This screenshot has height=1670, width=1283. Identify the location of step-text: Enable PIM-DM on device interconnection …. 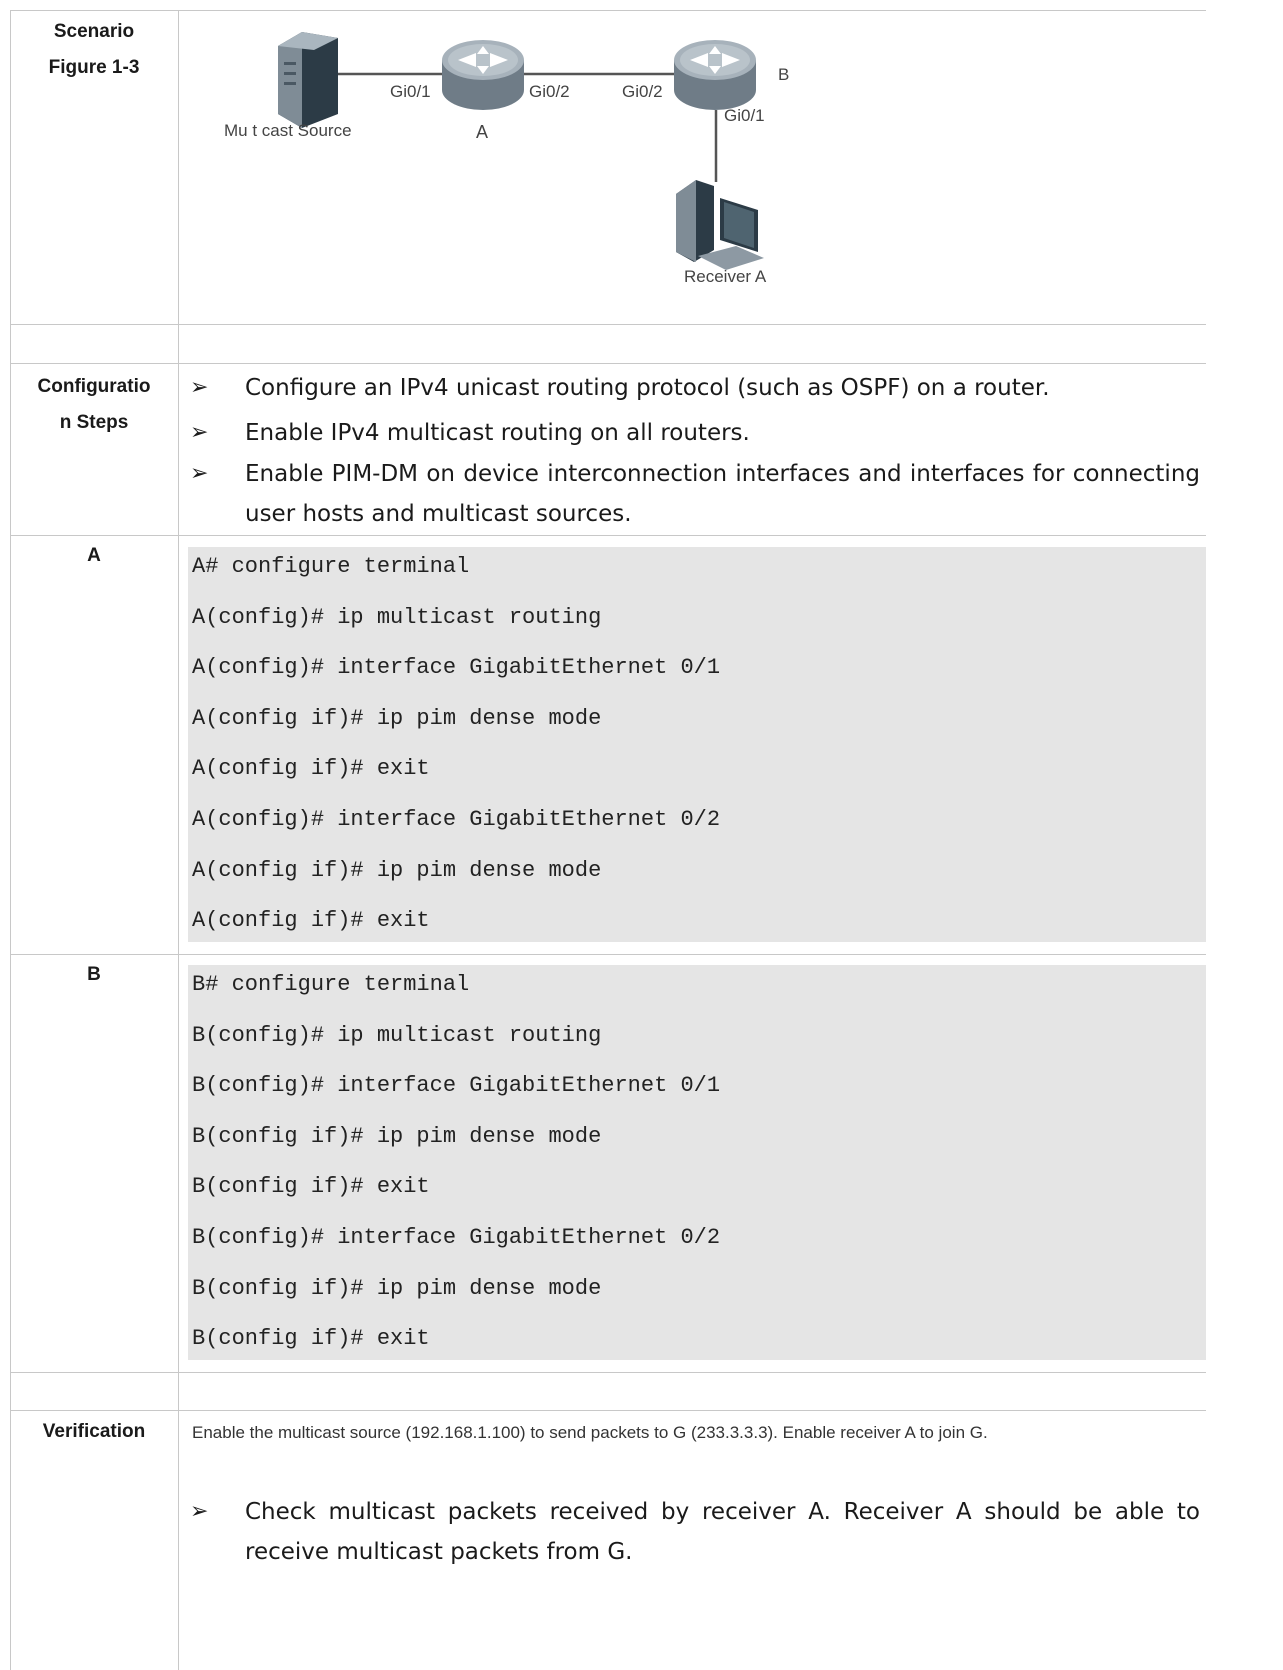
(722, 494).